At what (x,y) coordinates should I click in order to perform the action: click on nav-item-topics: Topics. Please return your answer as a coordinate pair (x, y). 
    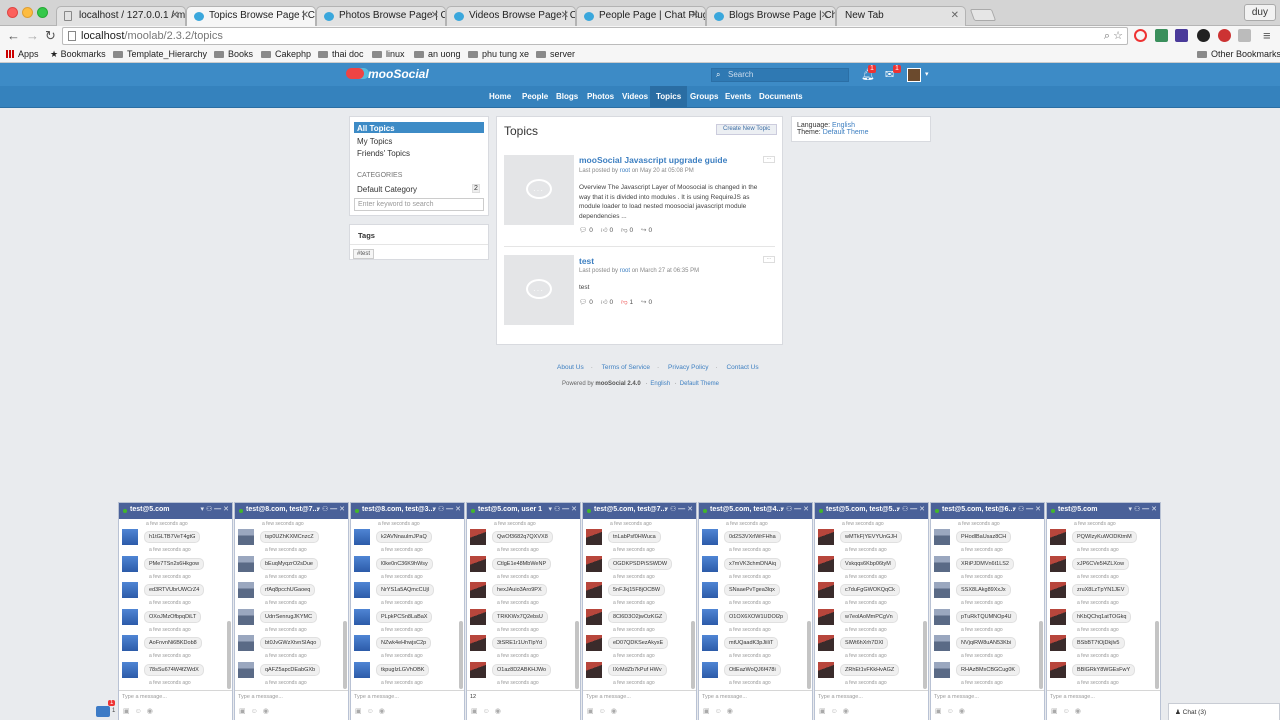
    Looking at the image, I should click on (669, 97).